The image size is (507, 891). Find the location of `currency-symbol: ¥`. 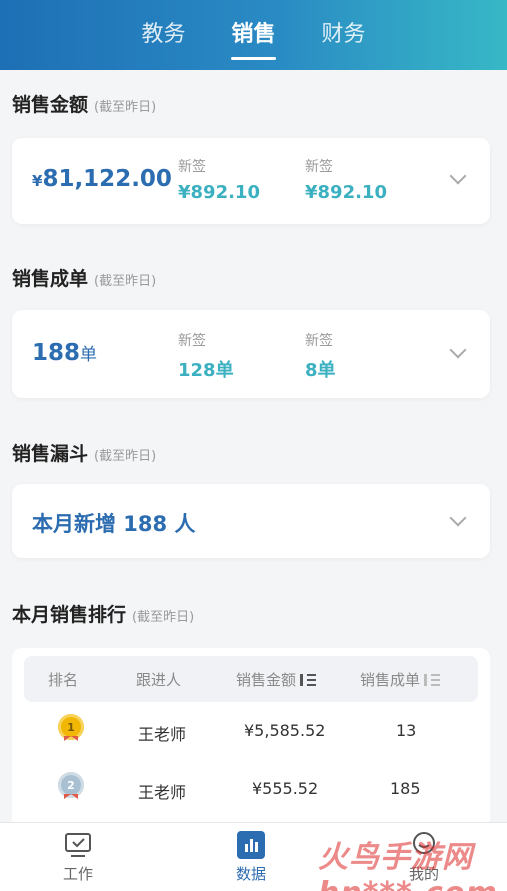

currency-symbol: ¥ is located at coordinates (37, 181).